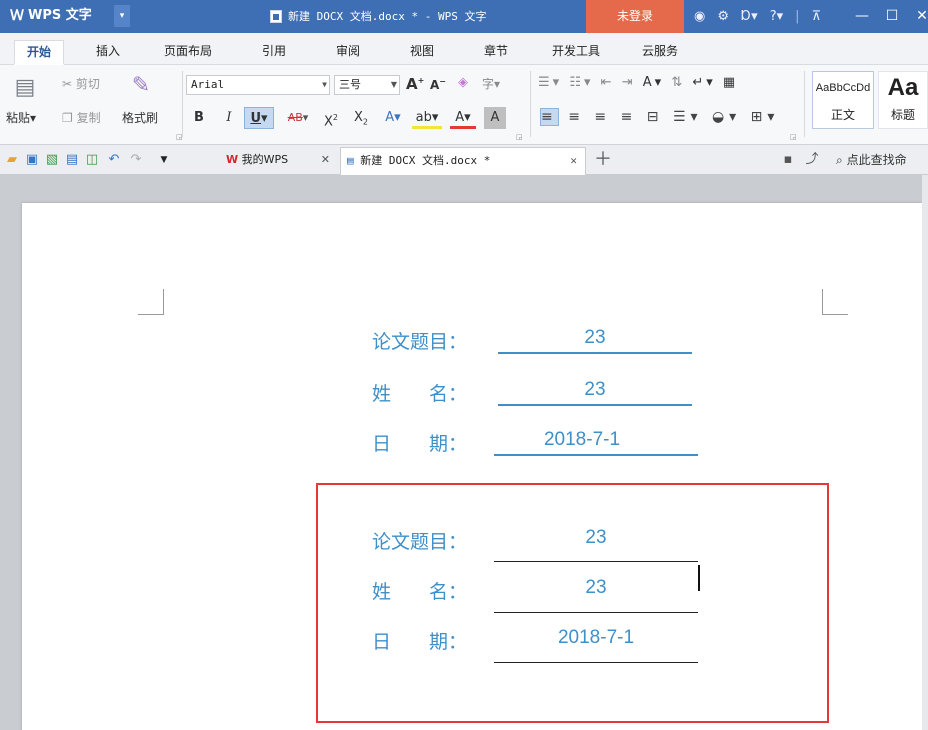 This screenshot has width=928, height=730. Describe the element at coordinates (730, 82) in the screenshot. I see `table-icon: ▦` at that location.